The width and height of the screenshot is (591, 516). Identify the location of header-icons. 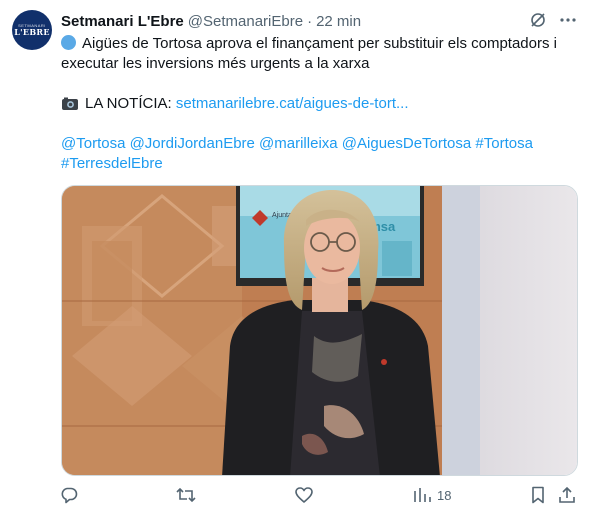
(553, 20).